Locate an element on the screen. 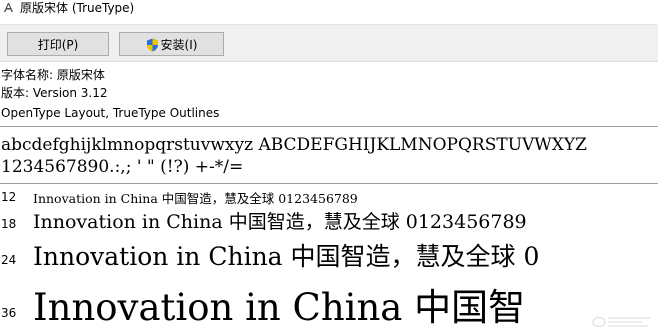  install-button: 安装(I) is located at coordinates (171, 44).